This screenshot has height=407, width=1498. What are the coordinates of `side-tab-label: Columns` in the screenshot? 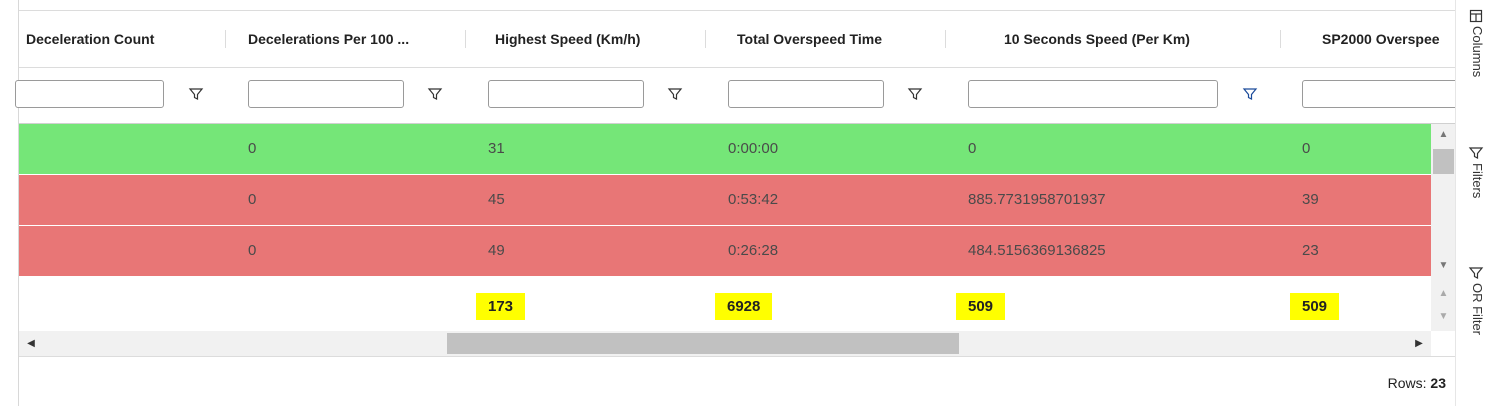 It's located at (1477, 52).